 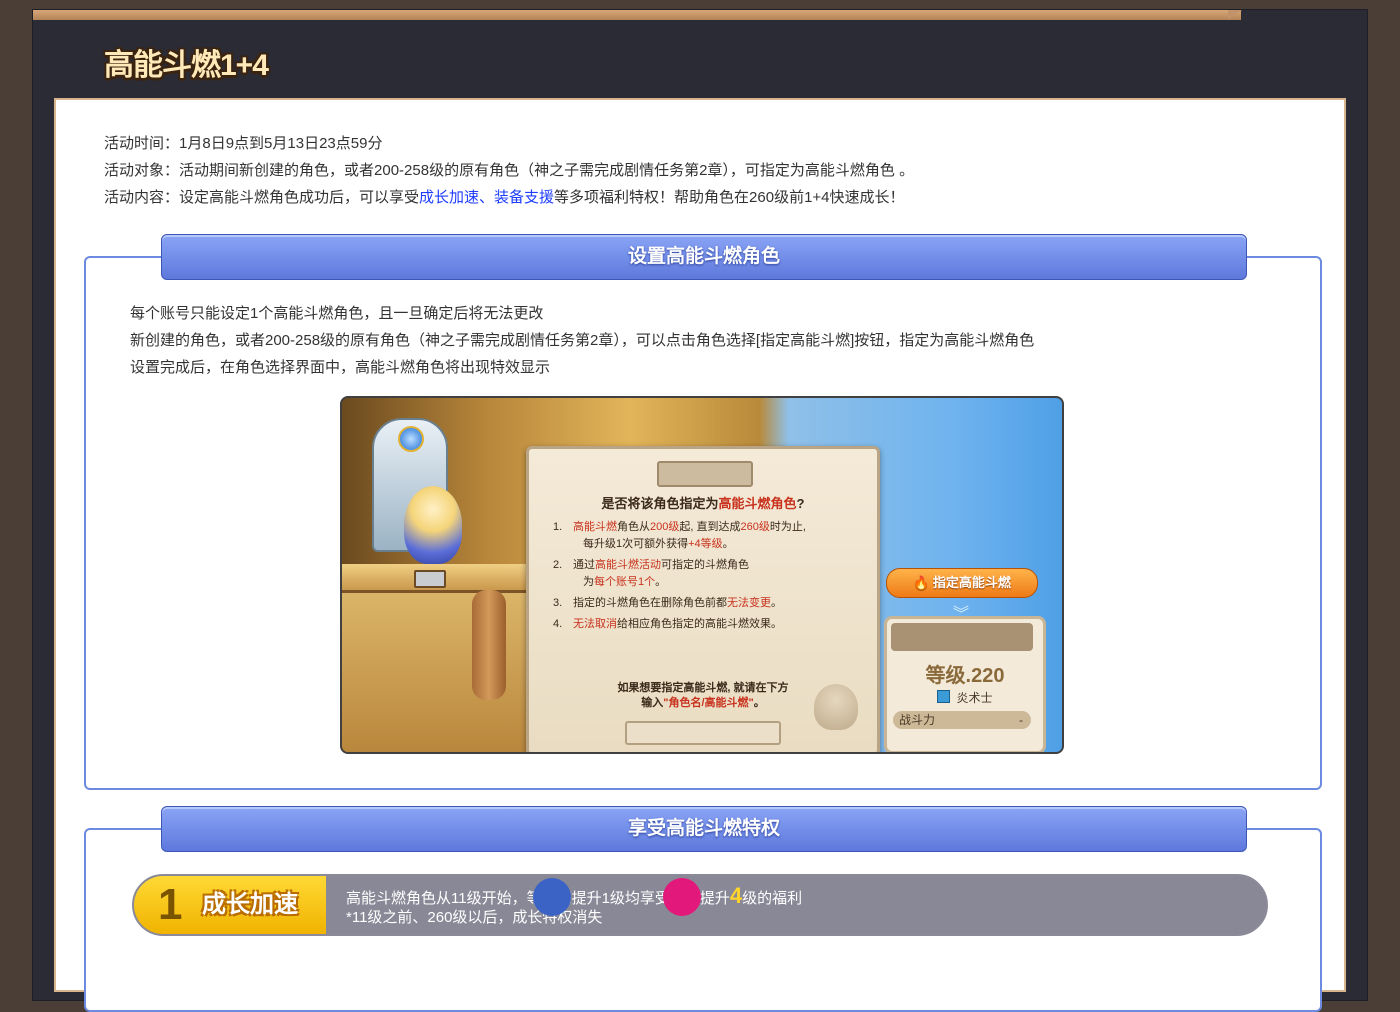 What do you see at coordinates (186, 62) in the screenshot?
I see `page-title: 高能斗燃1+4` at bounding box center [186, 62].